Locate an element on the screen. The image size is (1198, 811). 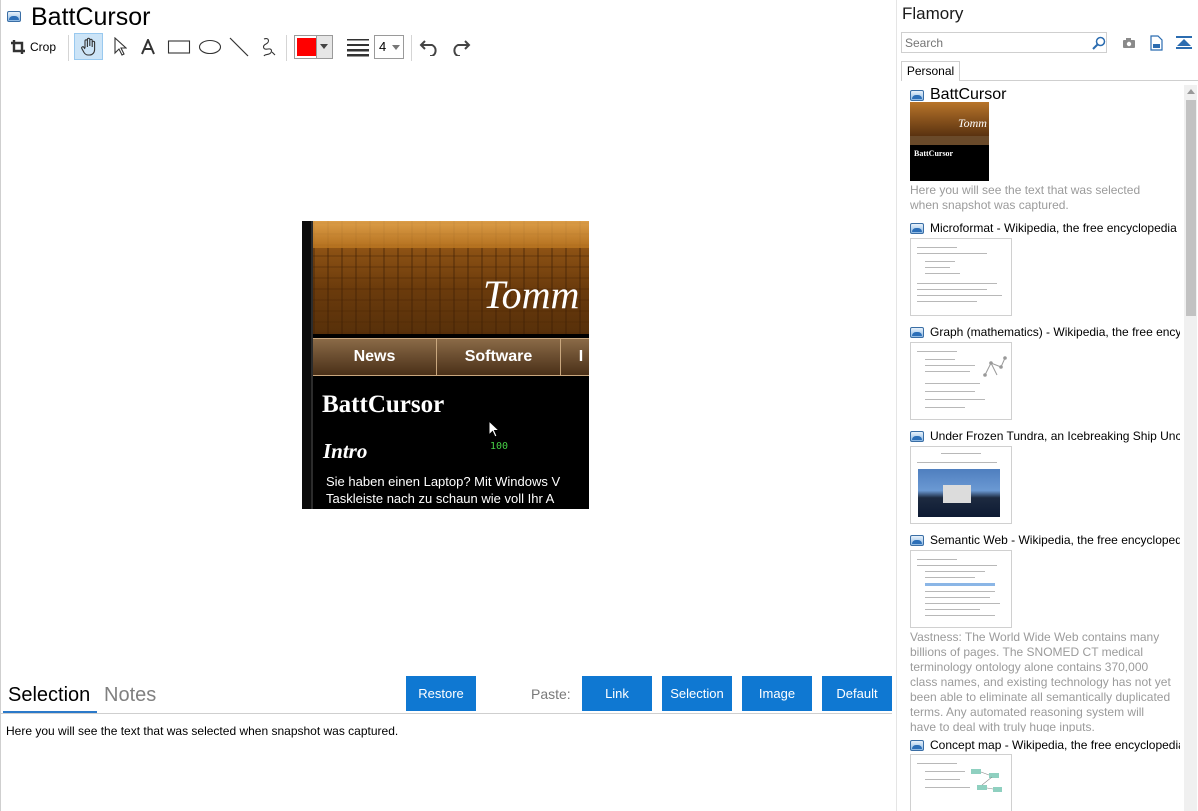
hand-tool-button is located at coordinates (88, 46).